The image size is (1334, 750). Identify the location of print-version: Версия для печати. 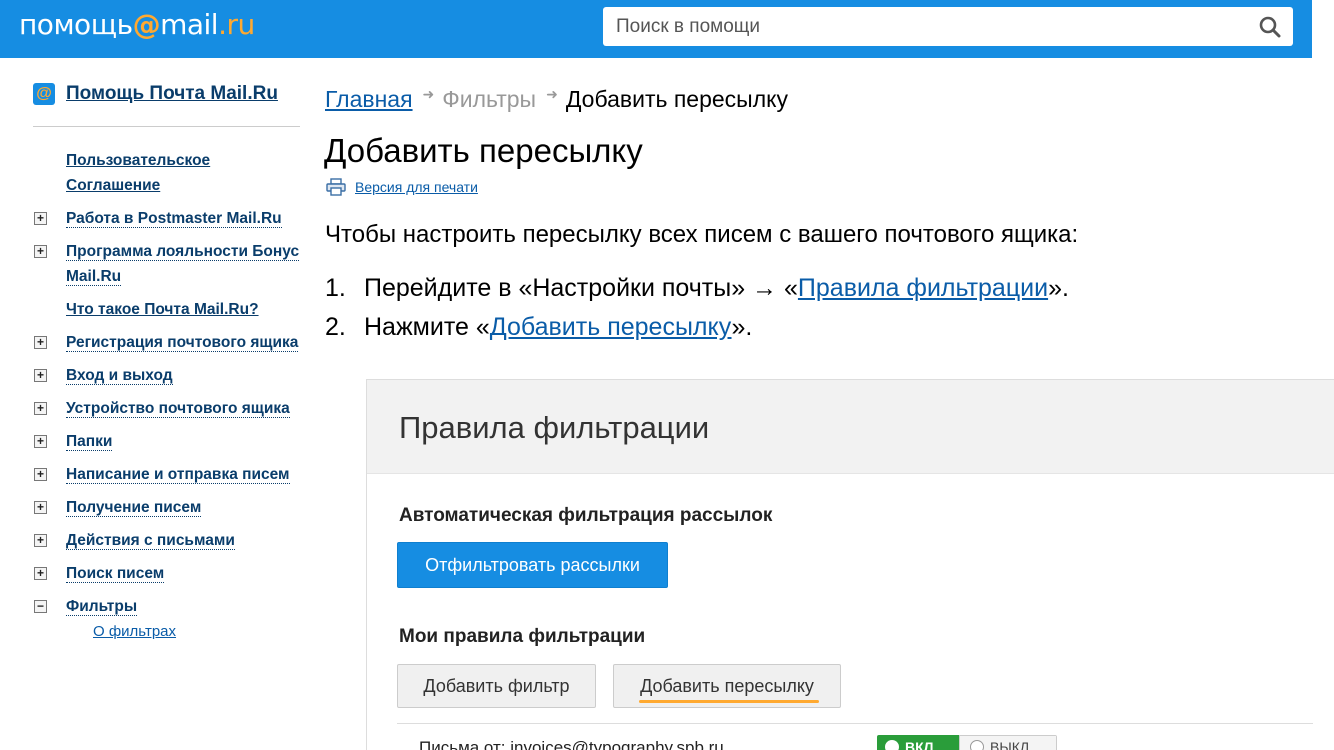
(402, 187).